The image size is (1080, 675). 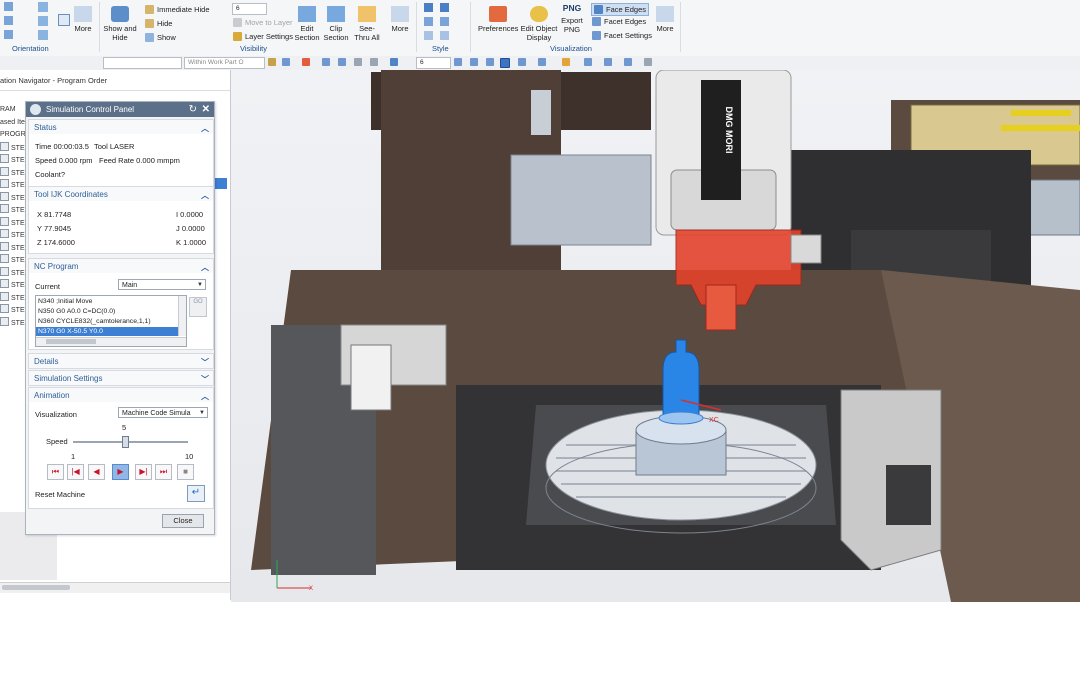 I want to click on lasso-icon, so click(x=374, y=62).